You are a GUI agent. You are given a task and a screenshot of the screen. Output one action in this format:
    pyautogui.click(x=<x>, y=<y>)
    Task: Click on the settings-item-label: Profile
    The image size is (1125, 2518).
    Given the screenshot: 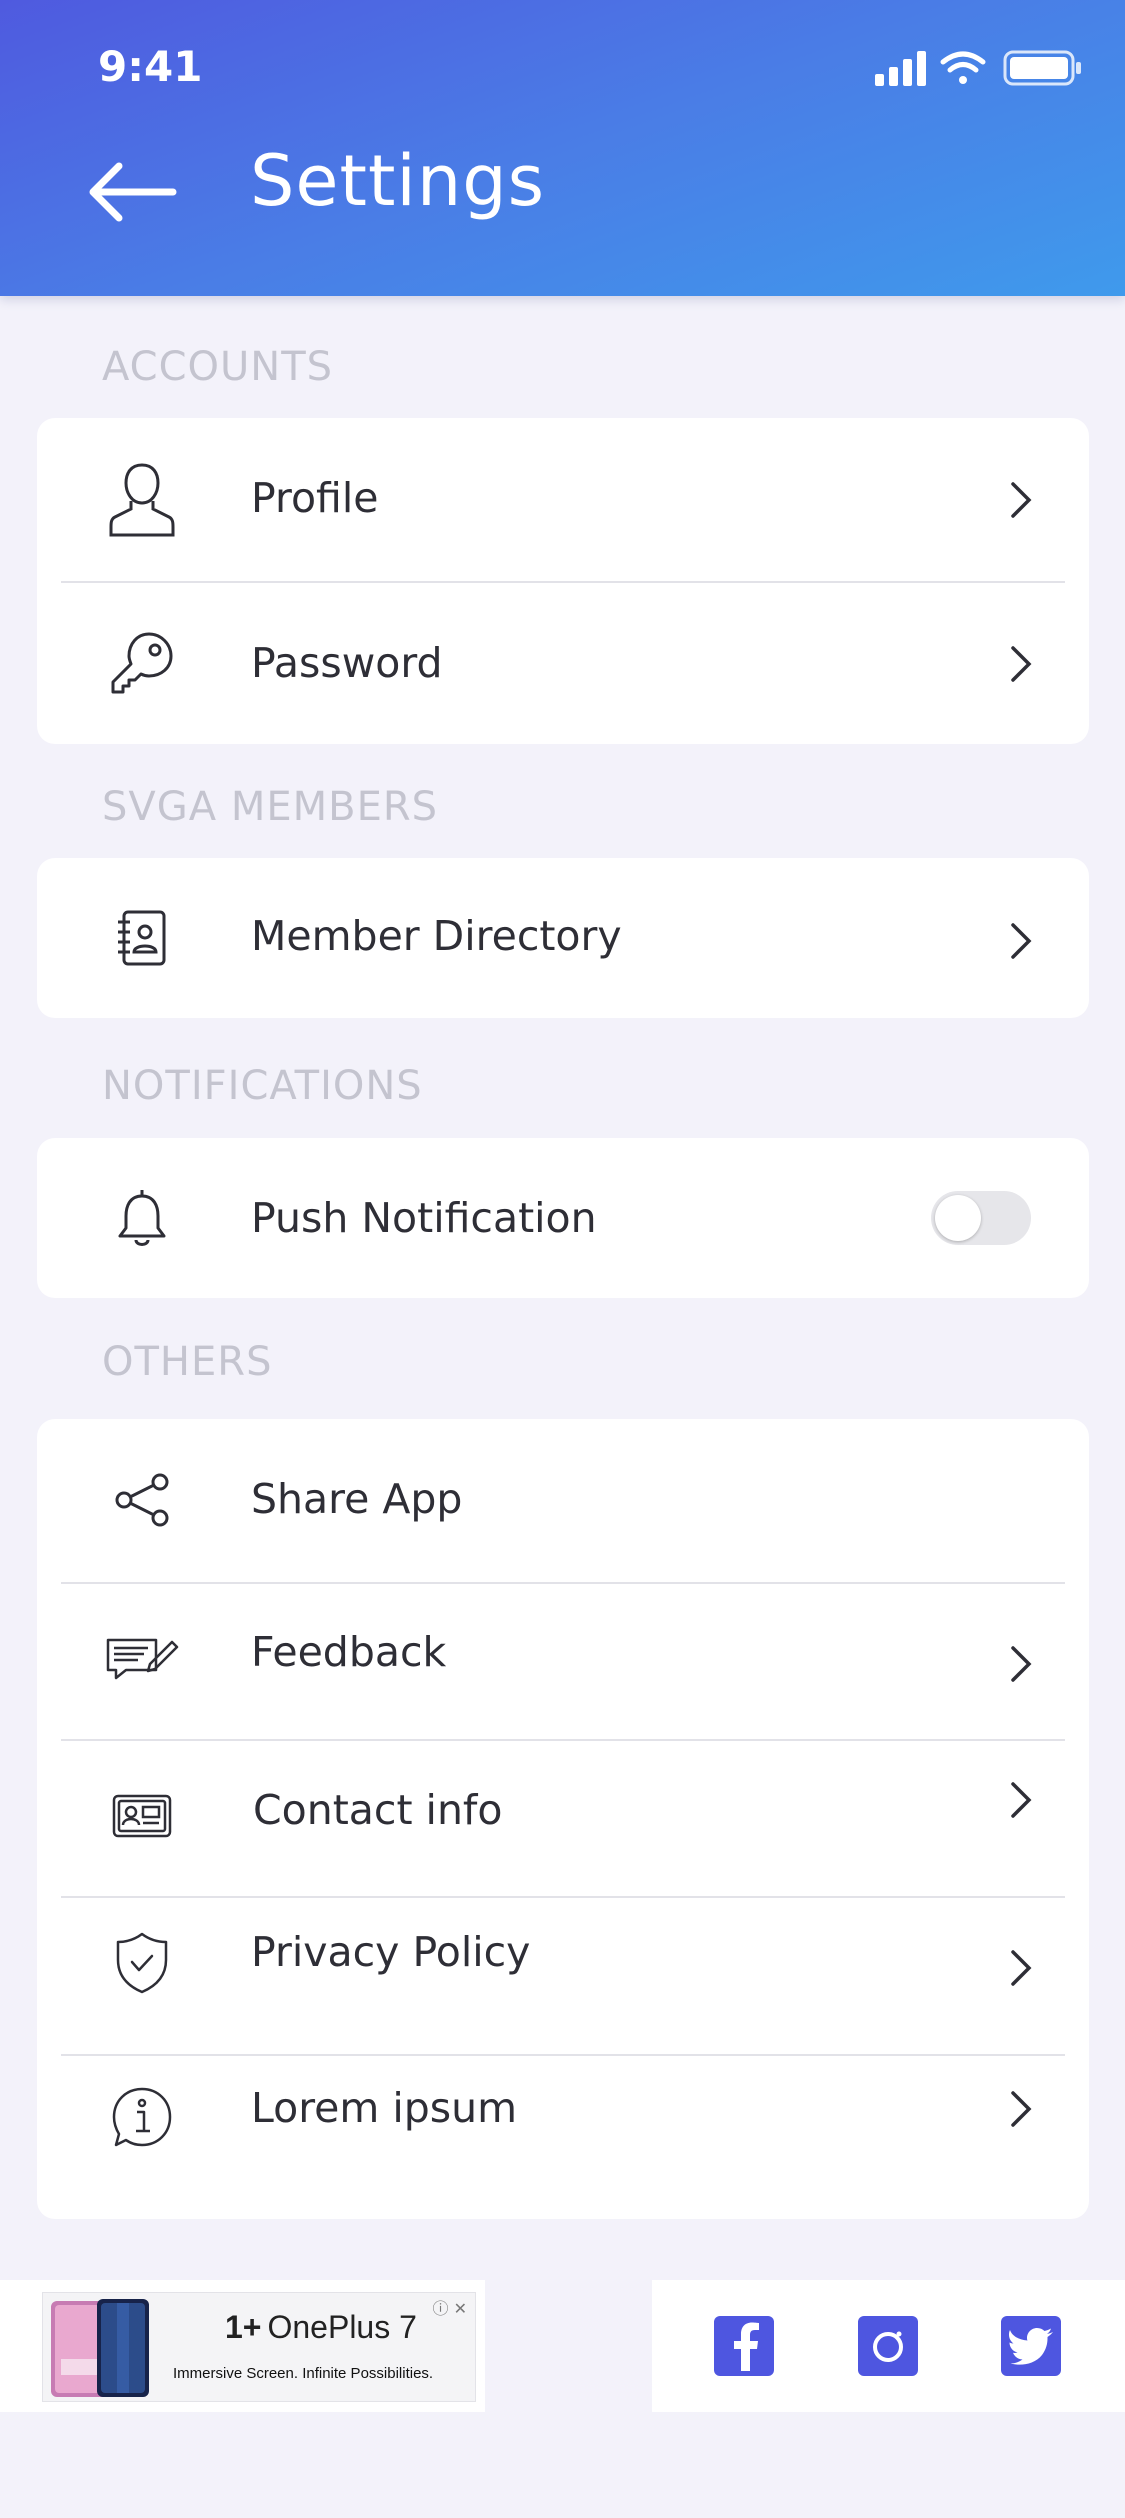 What is the action you would take?
    pyautogui.click(x=315, y=498)
    